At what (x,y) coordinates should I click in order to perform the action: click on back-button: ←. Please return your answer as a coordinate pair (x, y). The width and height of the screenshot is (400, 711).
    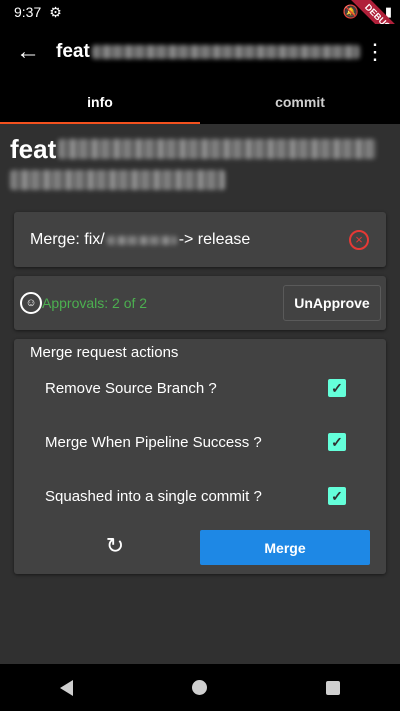
    Looking at the image, I should click on (28, 52).